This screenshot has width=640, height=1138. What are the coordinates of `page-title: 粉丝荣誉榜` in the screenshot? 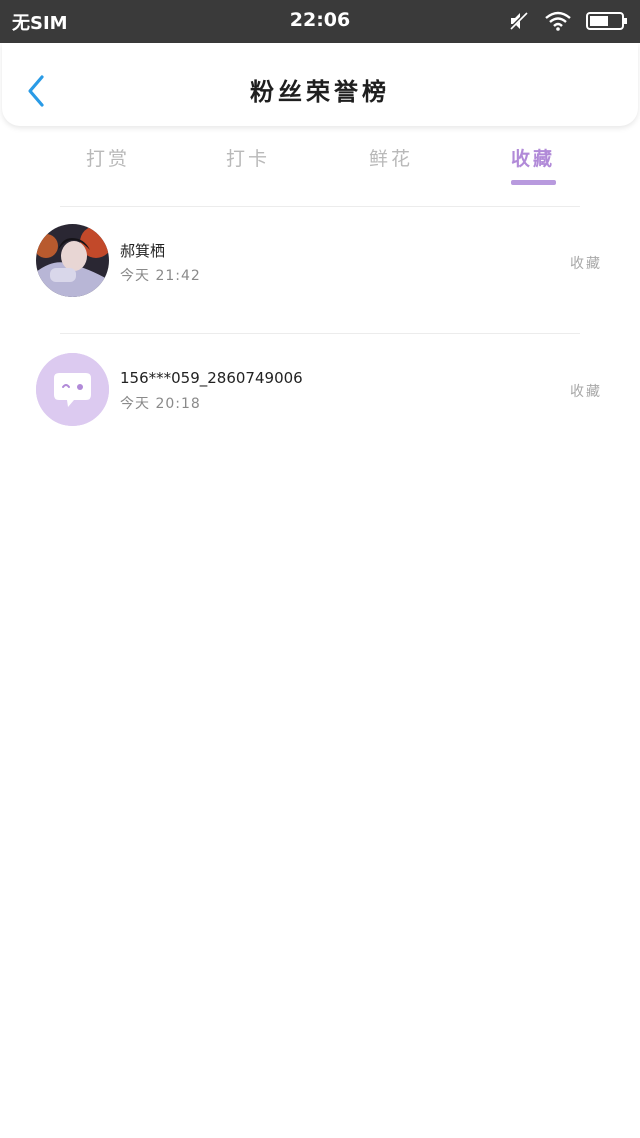 It's located at (320, 92).